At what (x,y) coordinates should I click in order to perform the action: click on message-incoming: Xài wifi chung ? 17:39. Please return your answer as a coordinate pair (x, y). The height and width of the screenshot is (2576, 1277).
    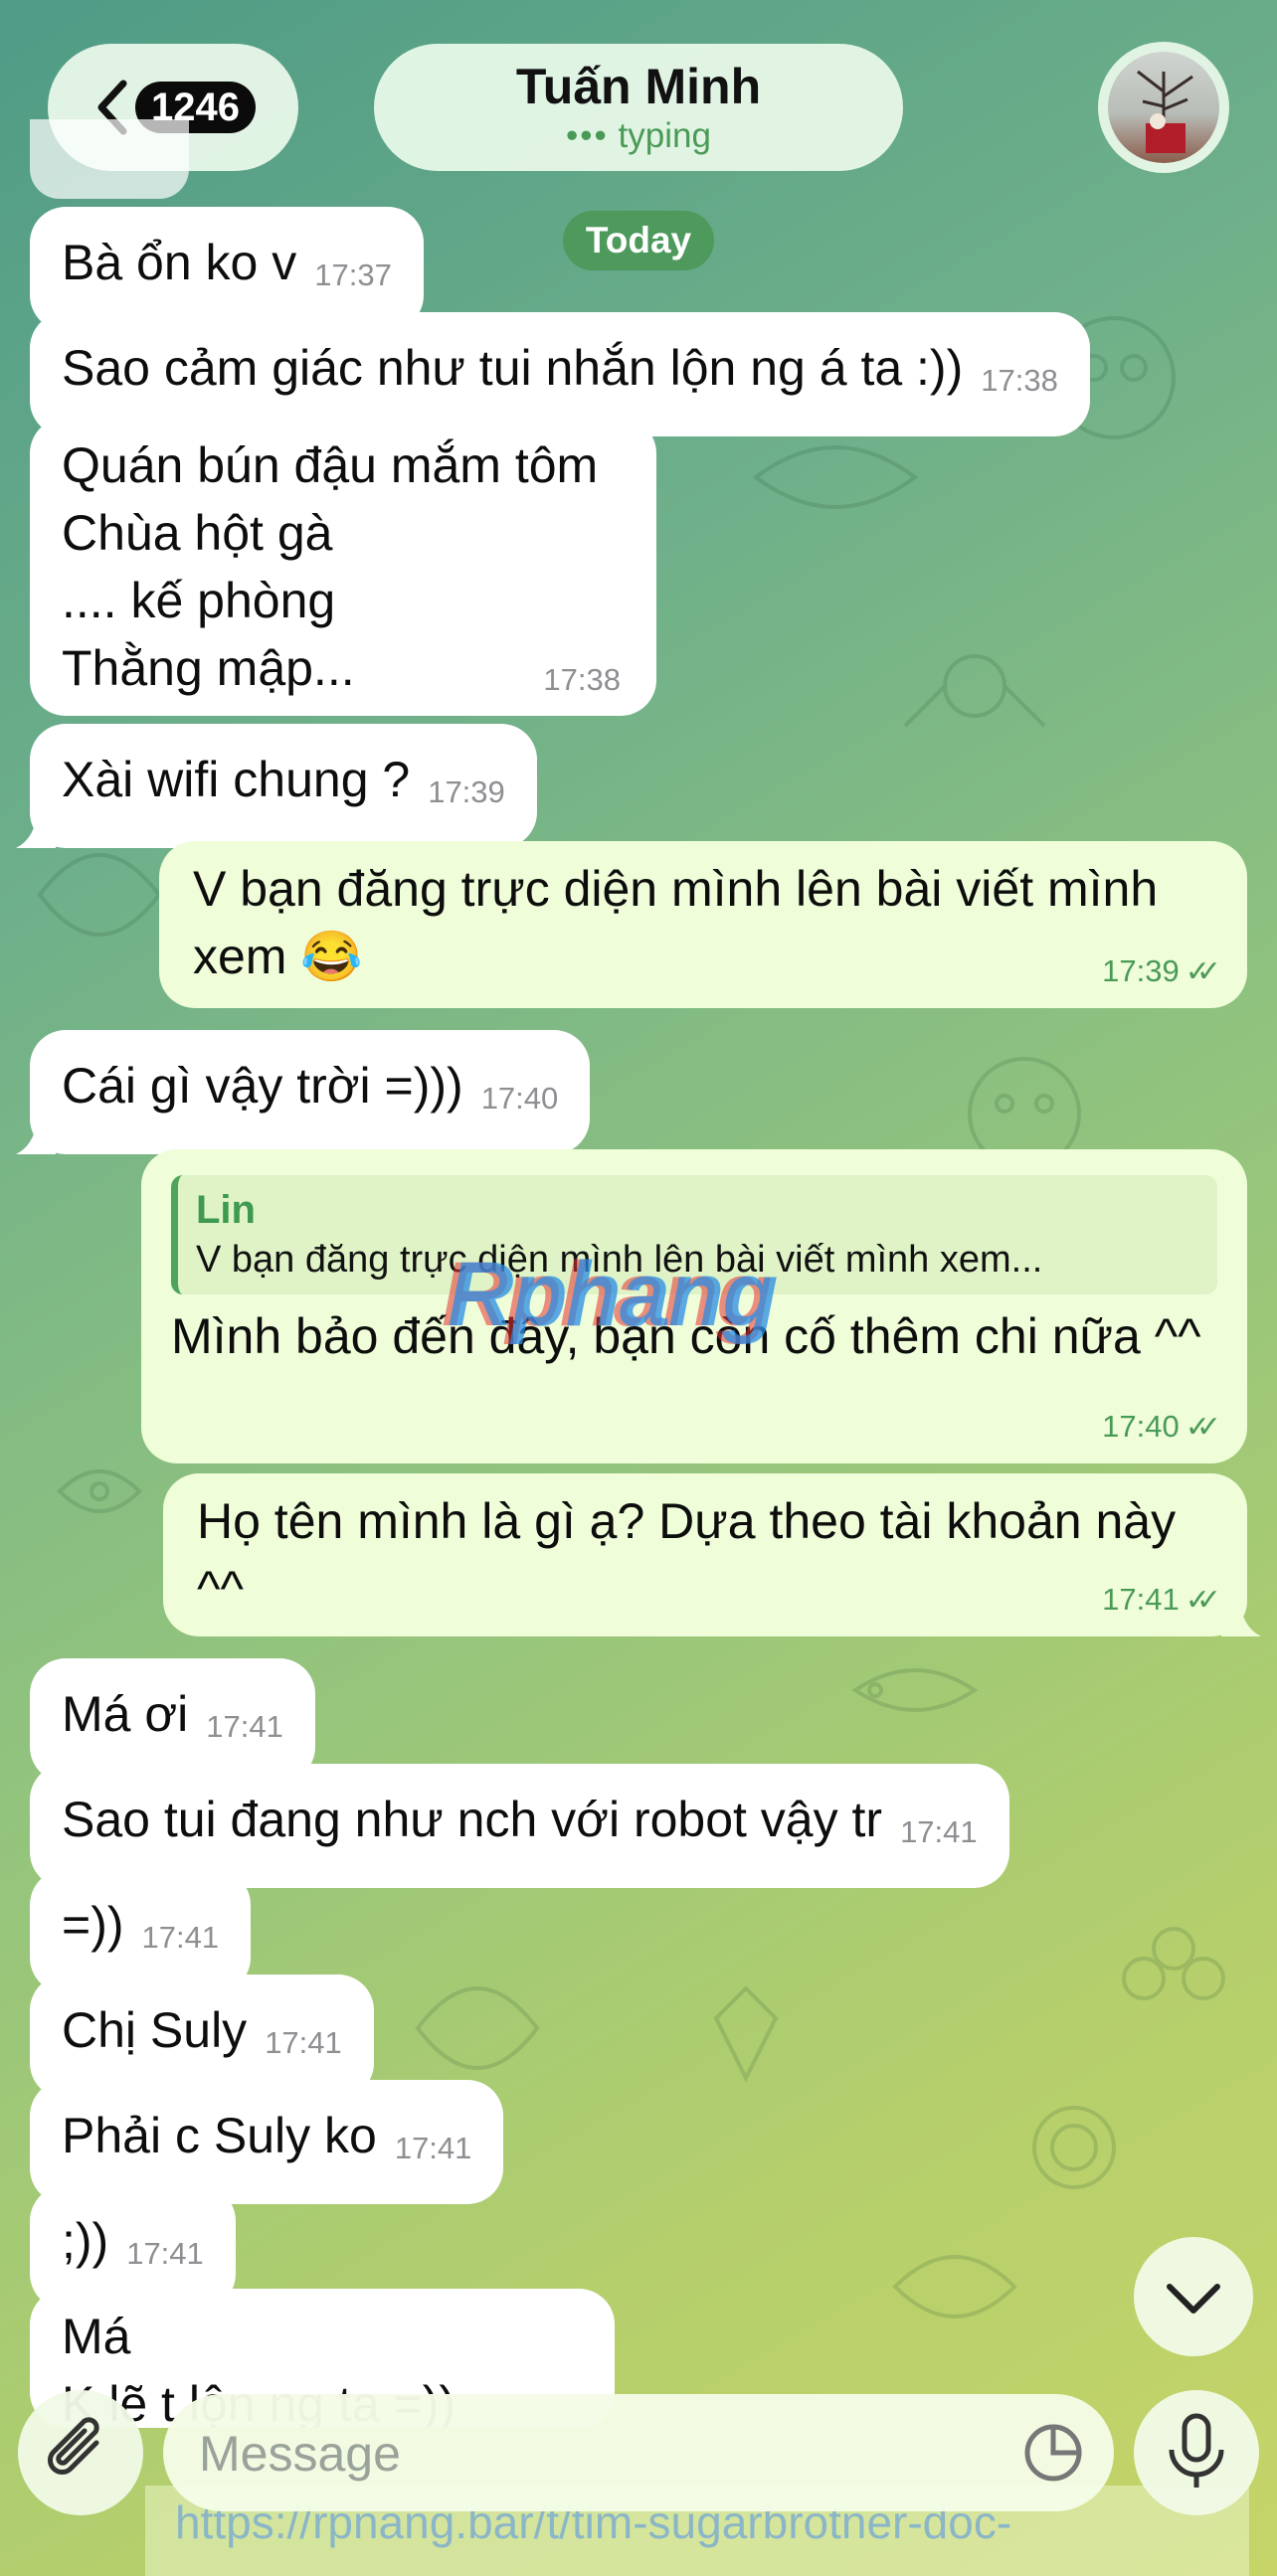
    Looking at the image, I should click on (276, 786).